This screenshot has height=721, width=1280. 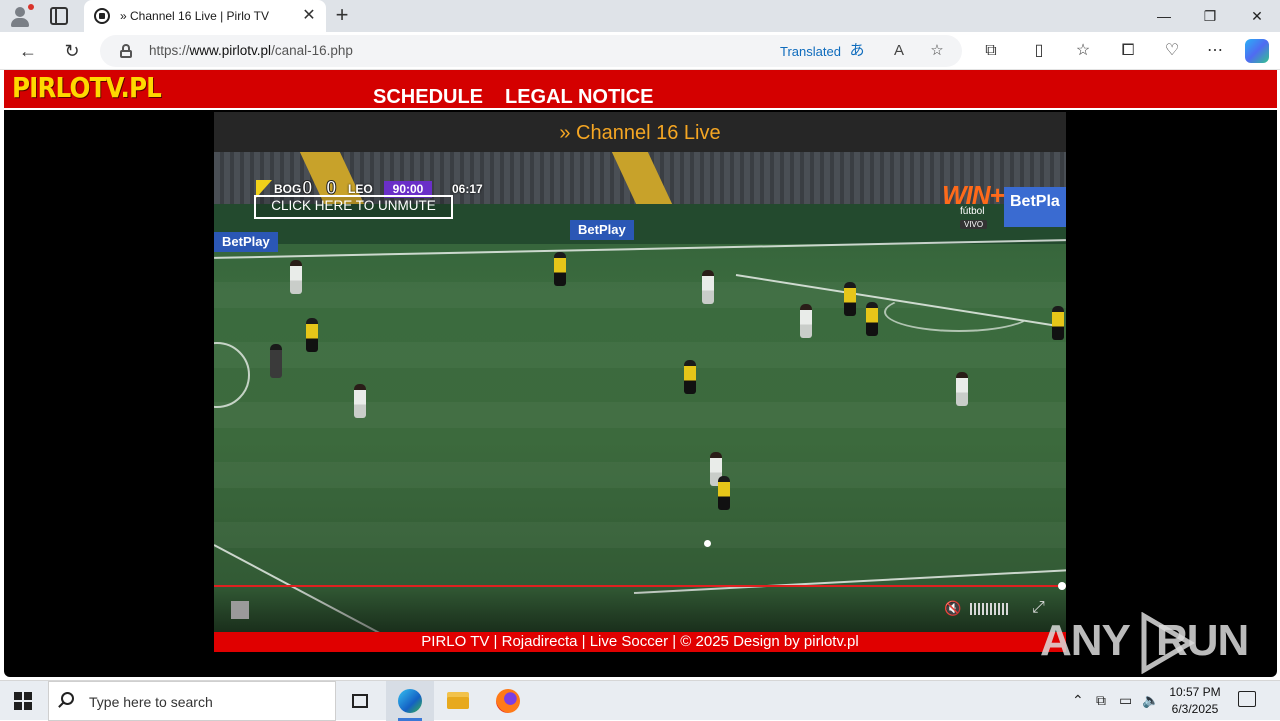 I want to click on translate-icon: あ, so click(x=857, y=51).